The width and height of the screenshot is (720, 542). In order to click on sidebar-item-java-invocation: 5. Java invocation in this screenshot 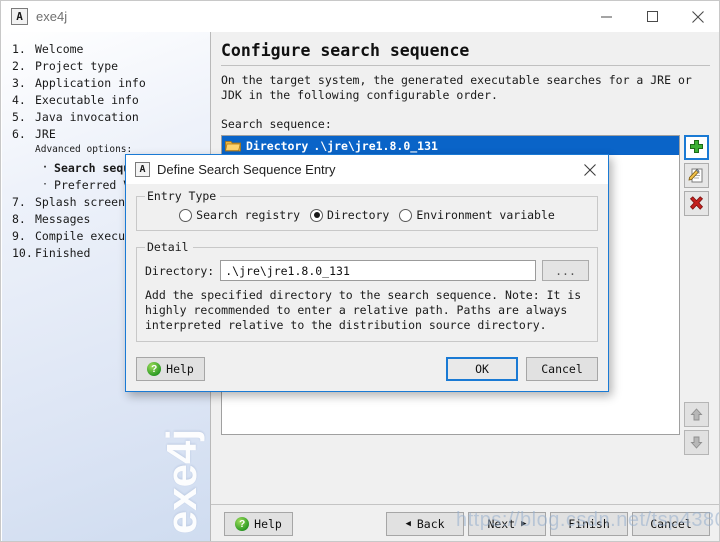, I will do `click(111, 116)`.